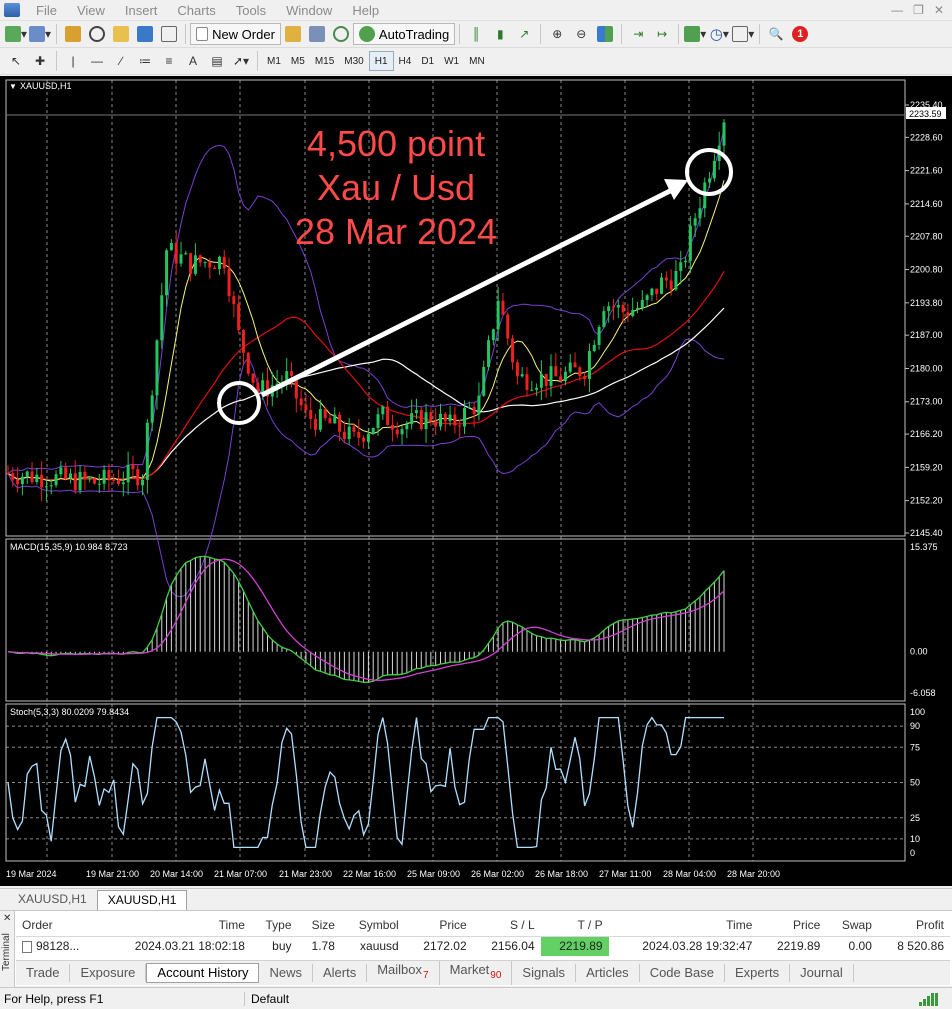  I want to click on tab-alerts: Alerts, so click(340, 973).